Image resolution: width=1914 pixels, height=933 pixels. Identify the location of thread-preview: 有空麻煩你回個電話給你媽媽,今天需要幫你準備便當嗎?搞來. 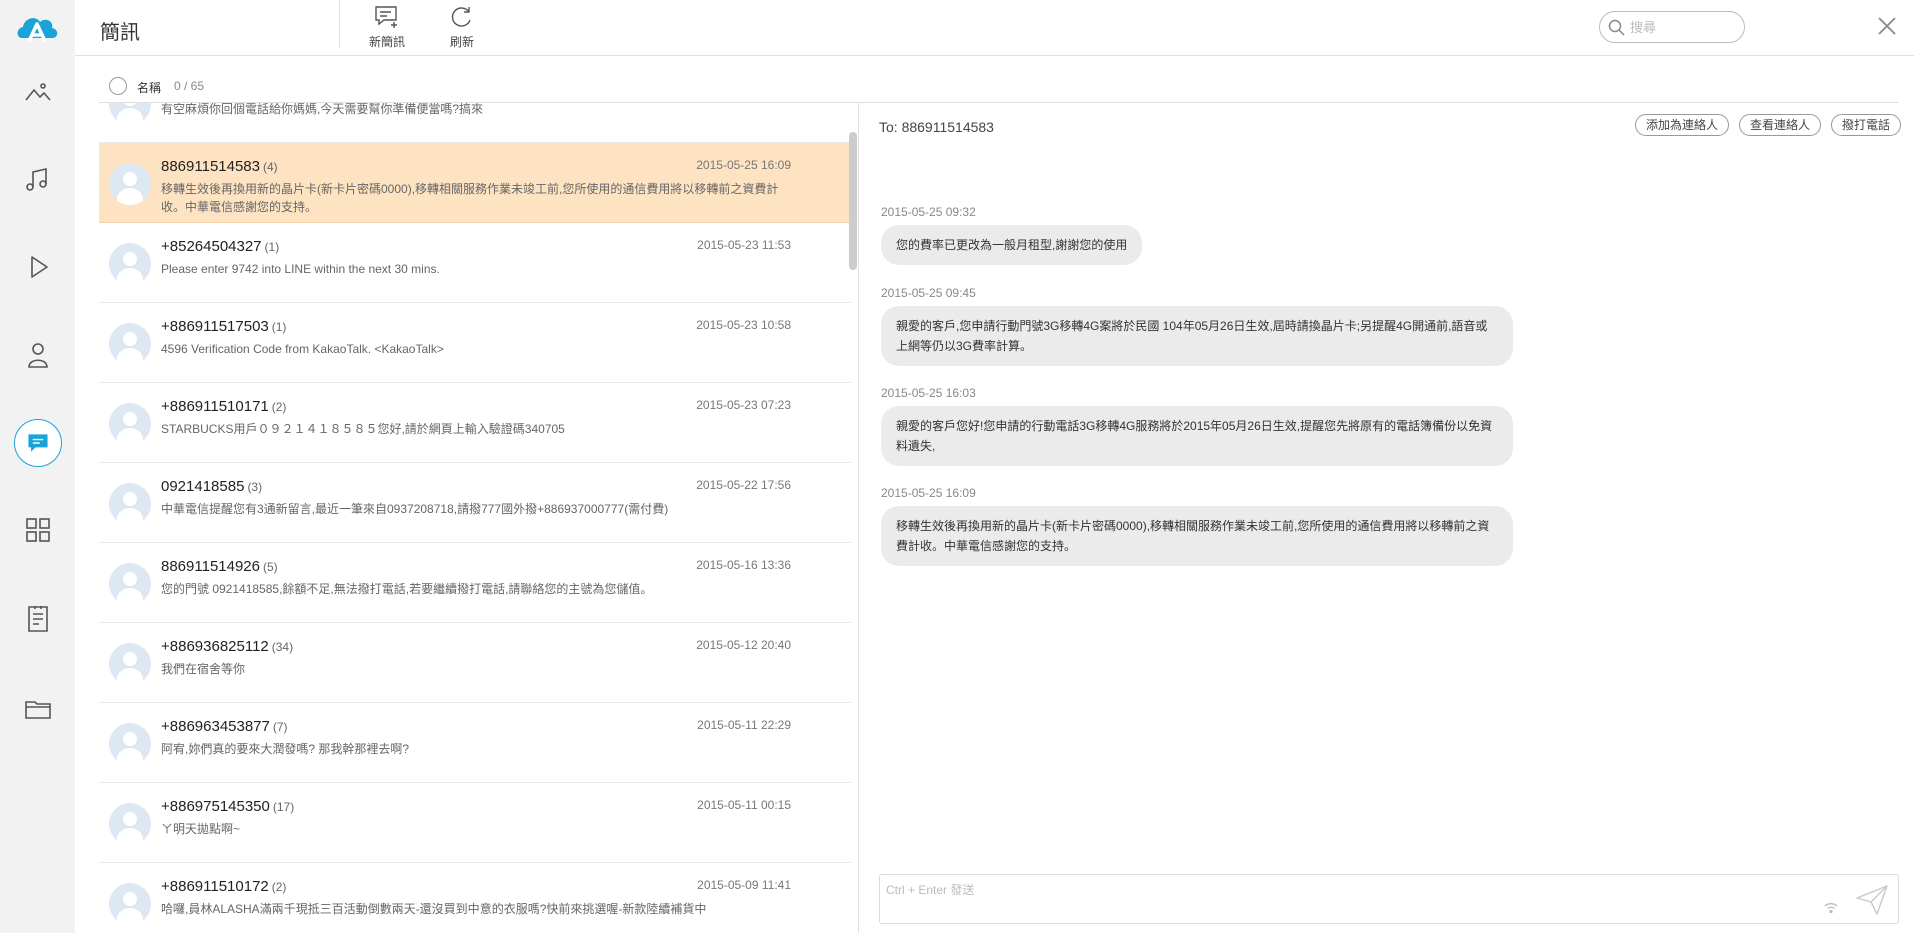
(322, 109).